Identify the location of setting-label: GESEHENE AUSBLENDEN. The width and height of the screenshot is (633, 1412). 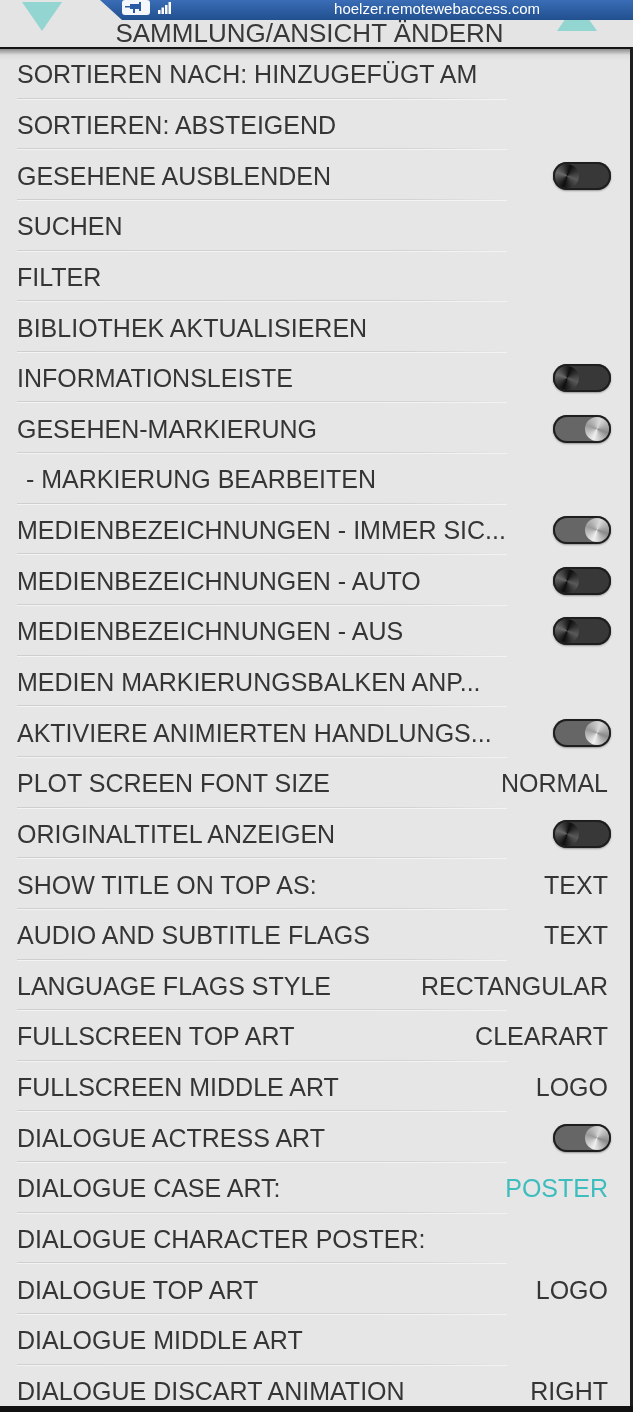
(174, 175).